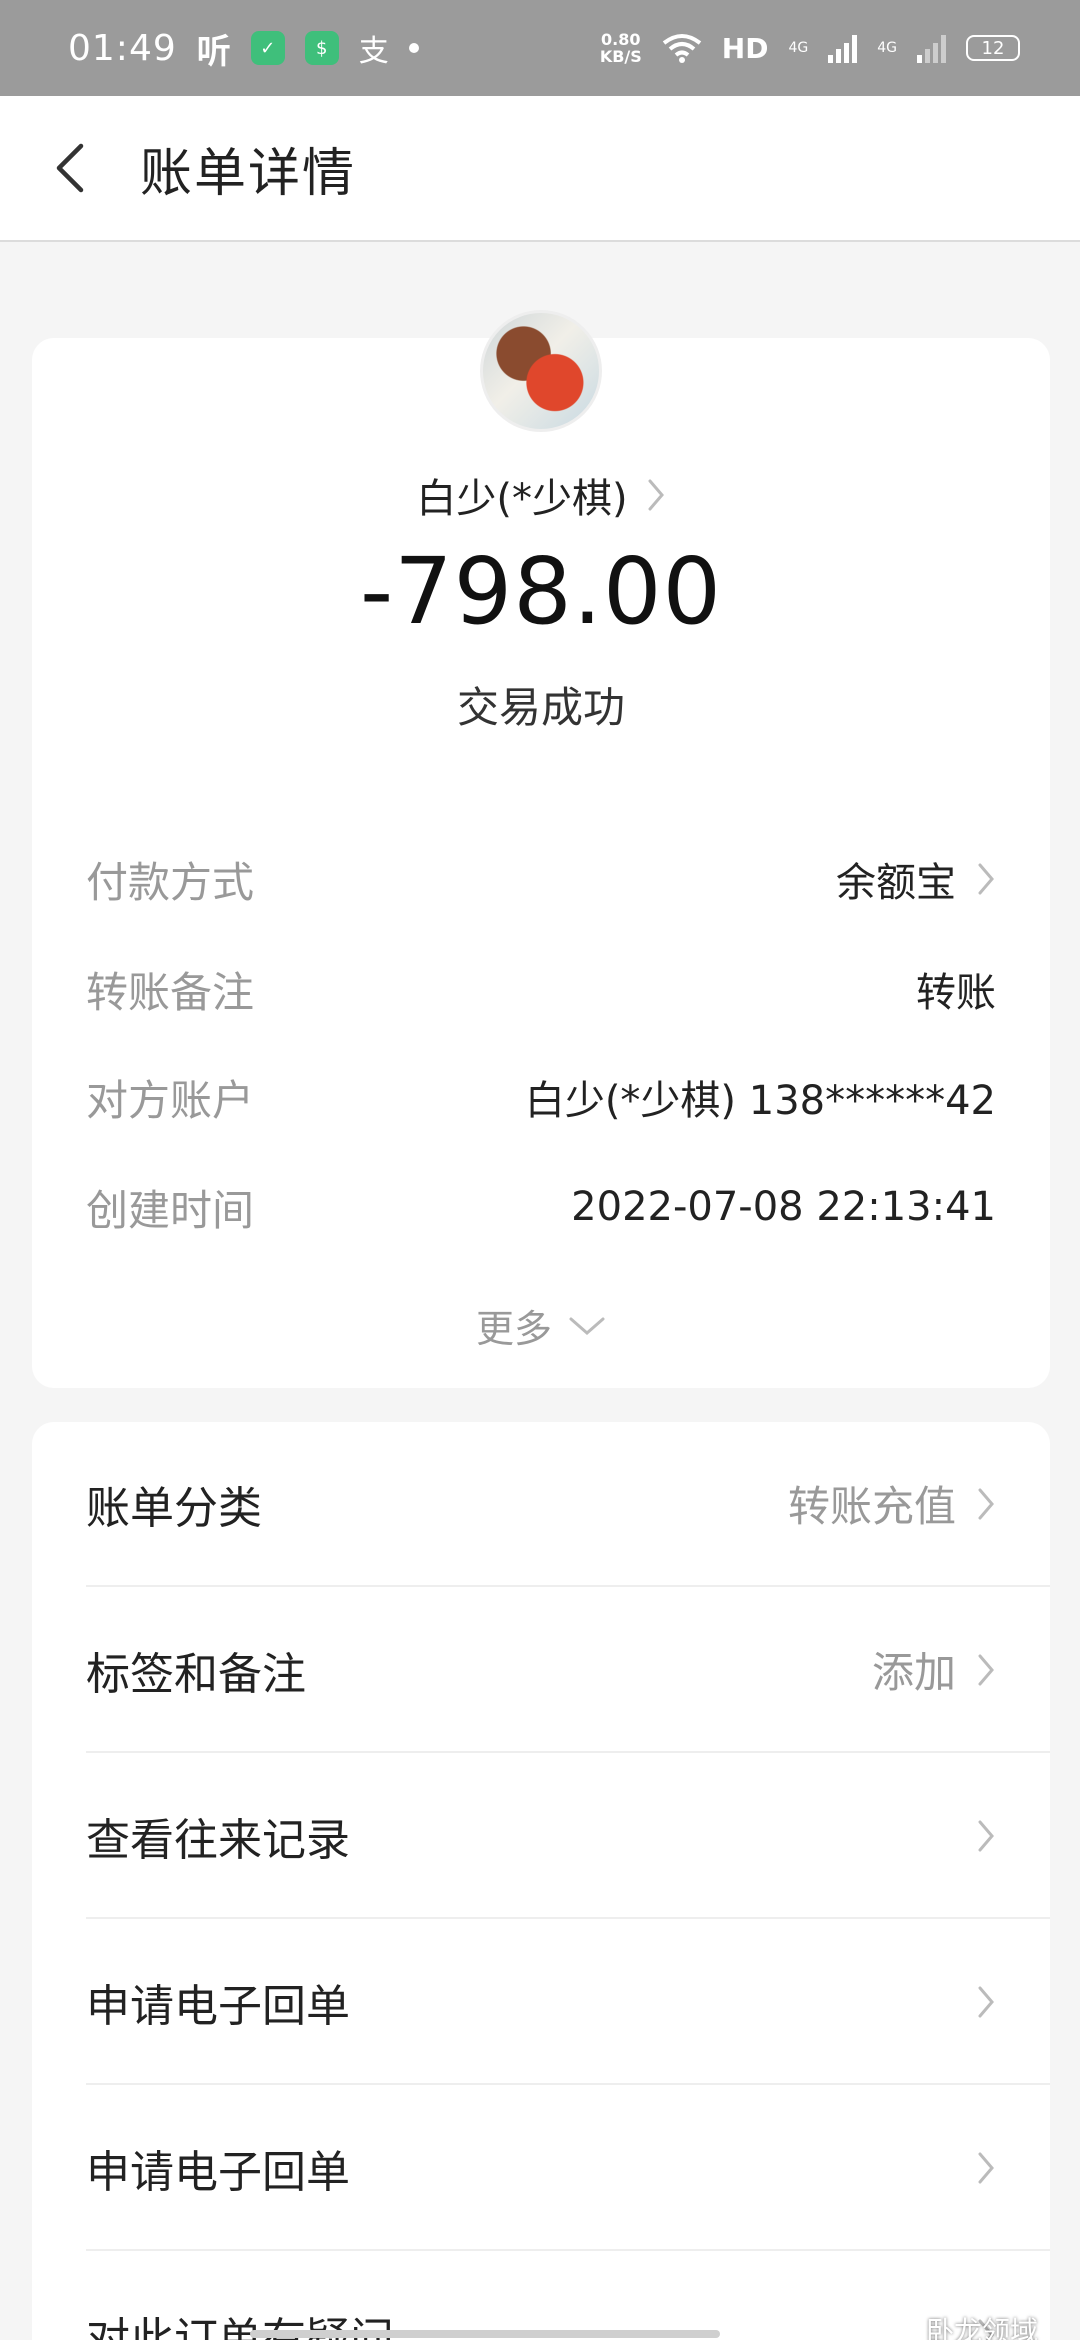 The height and width of the screenshot is (2340, 1080). I want to click on detail-row-counterparty: 对方账户 白少(*少棋) 138******42, so click(541, 1097).